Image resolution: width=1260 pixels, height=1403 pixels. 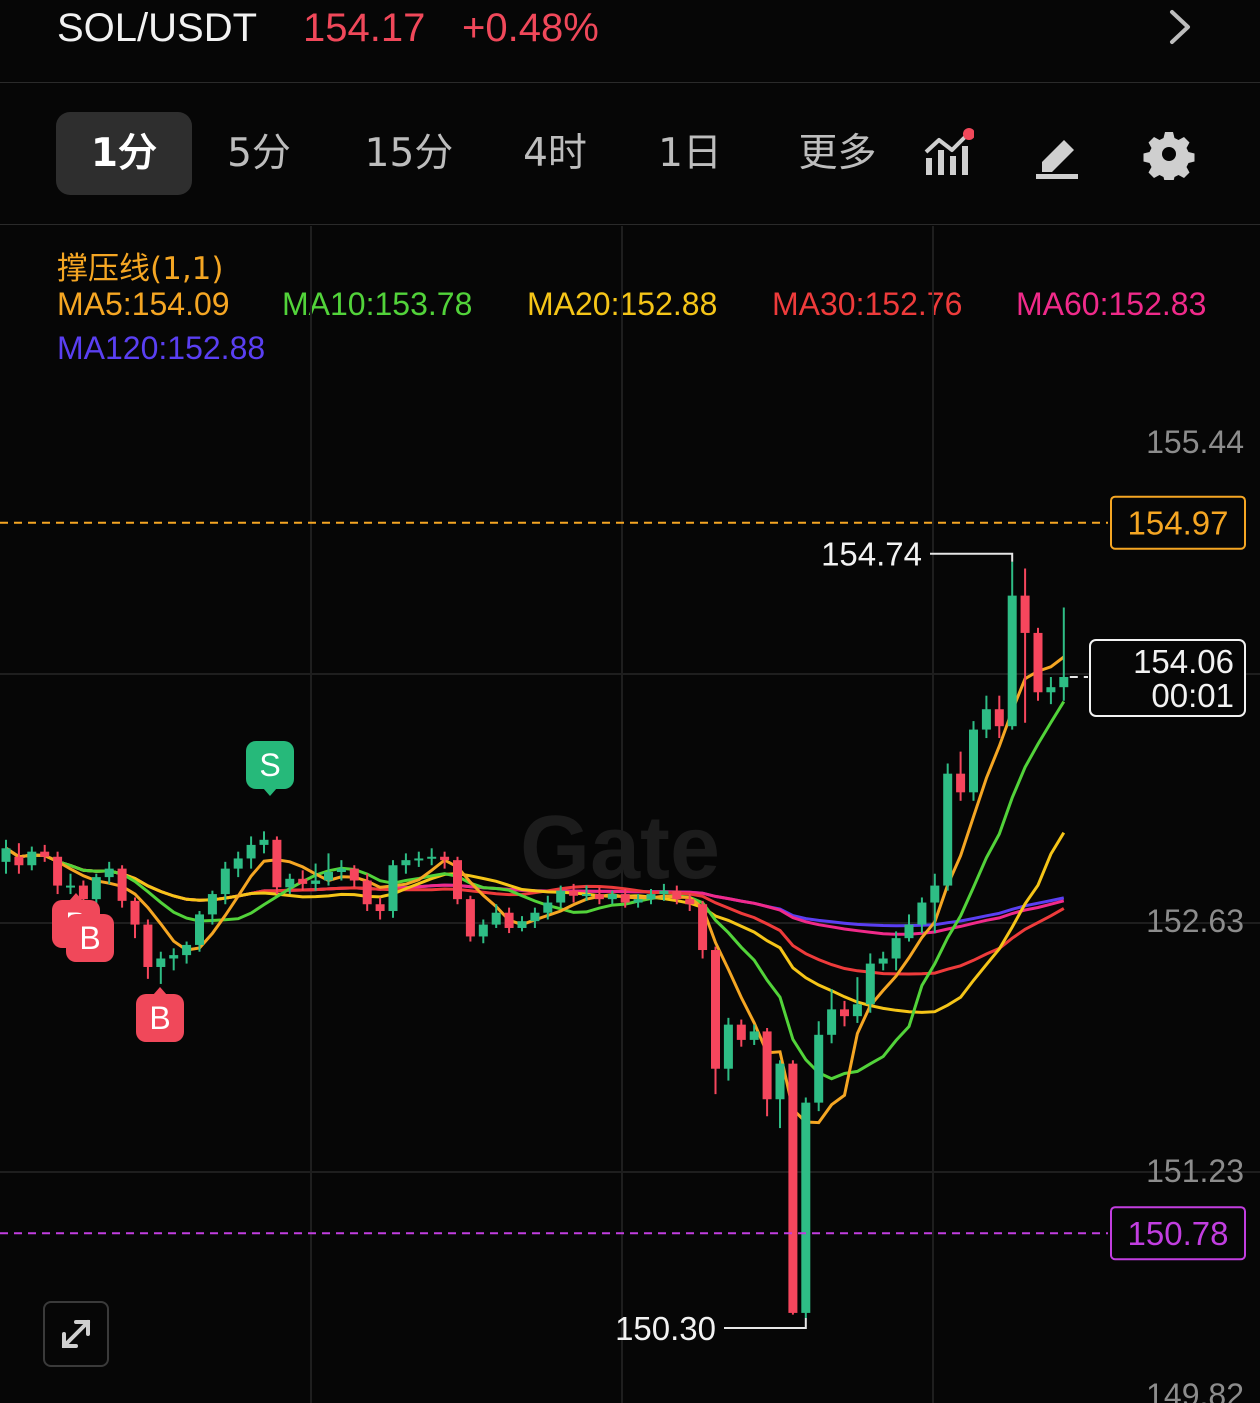 I want to click on pair-name: SOL/USDT, so click(x=157, y=28).